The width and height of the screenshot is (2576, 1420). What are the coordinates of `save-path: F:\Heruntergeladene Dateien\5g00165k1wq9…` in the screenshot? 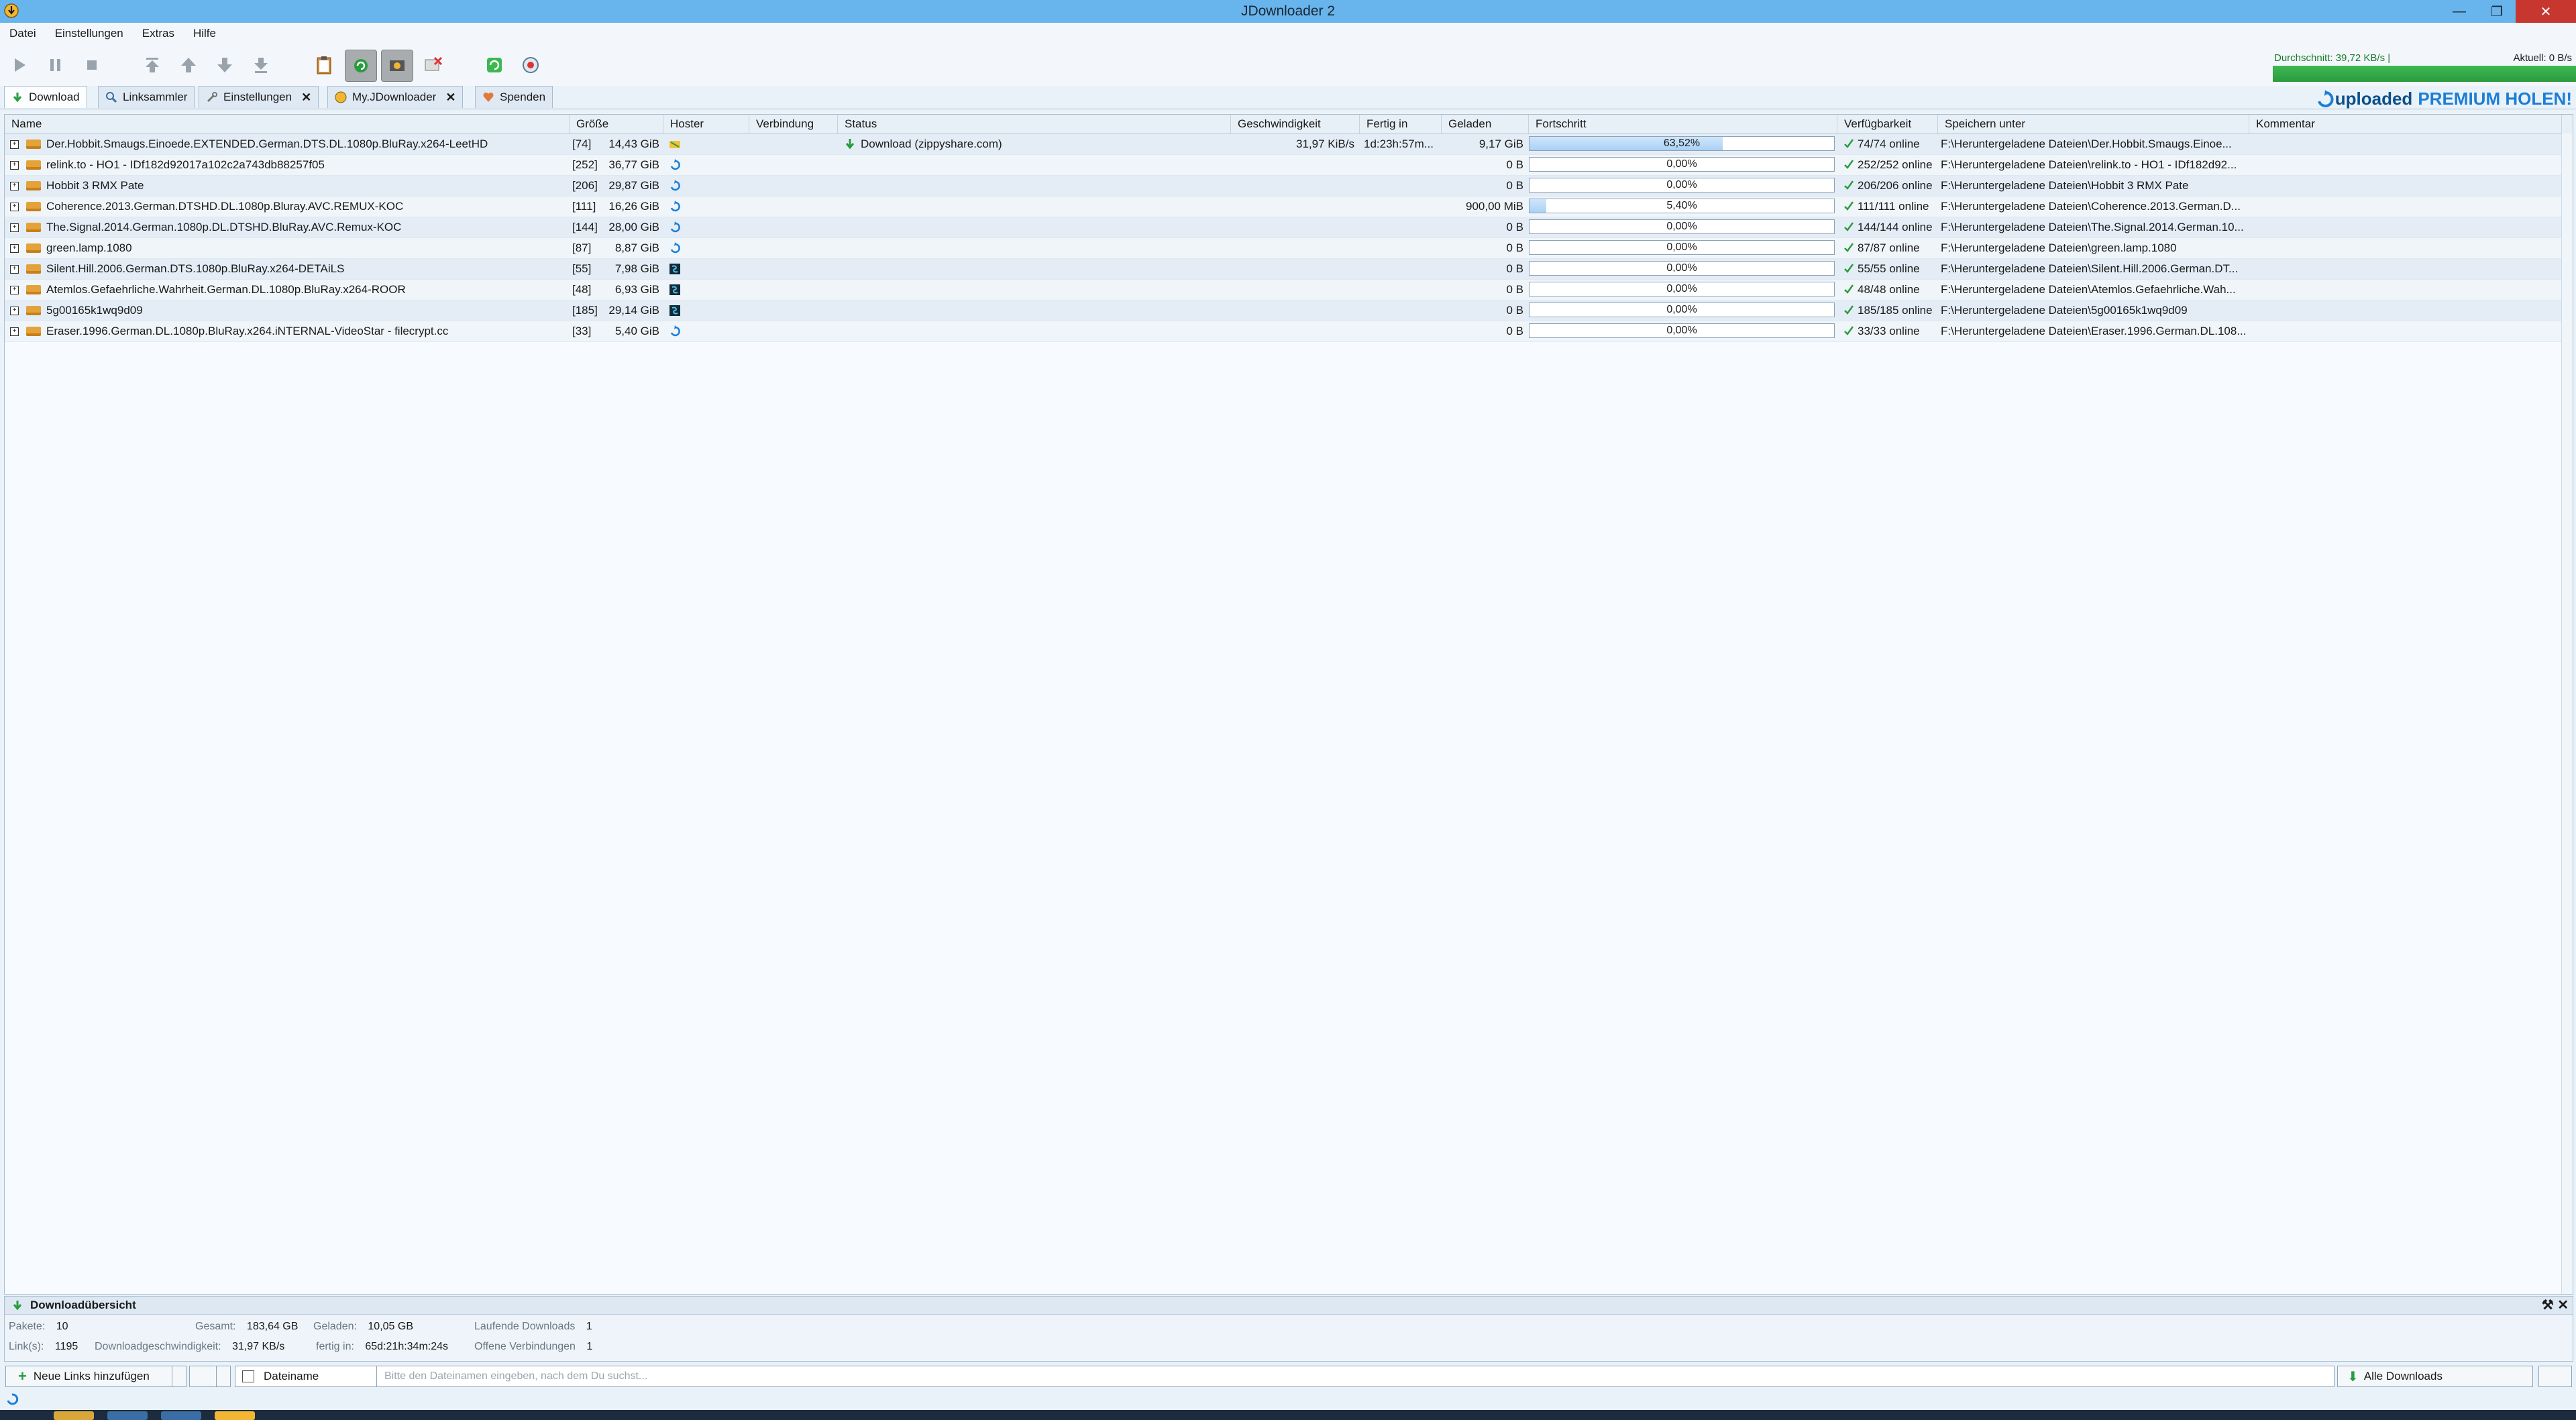 It's located at (2064, 310).